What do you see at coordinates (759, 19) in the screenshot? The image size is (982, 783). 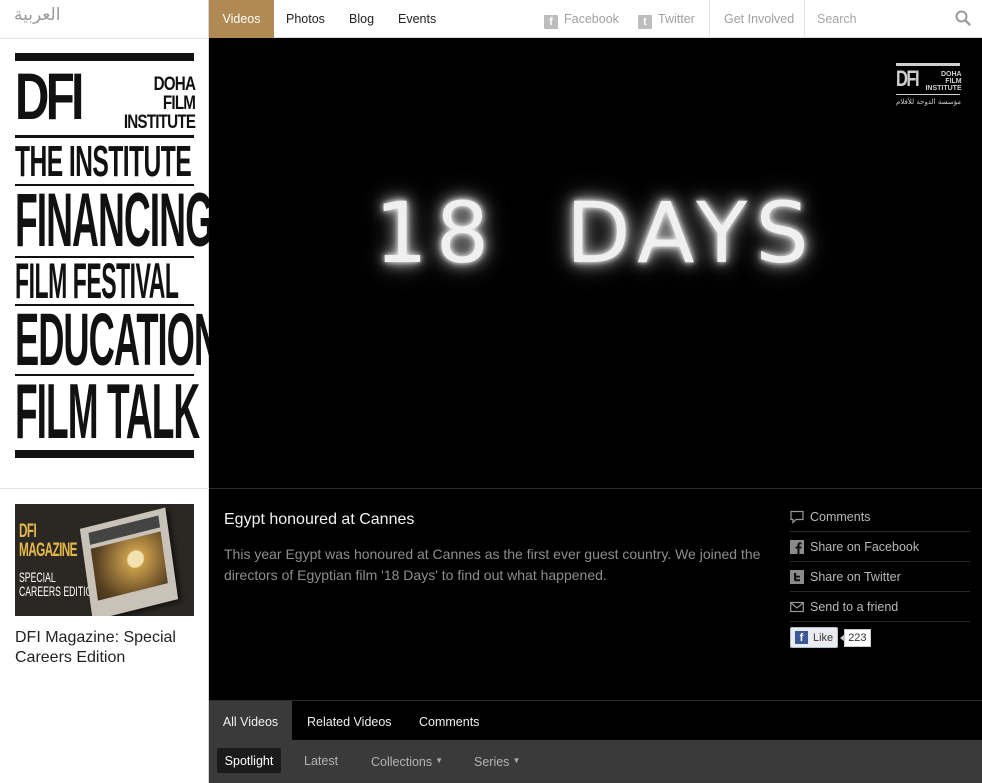 I see `get-involved-link: Get Involved` at bounding box center [759, 19].